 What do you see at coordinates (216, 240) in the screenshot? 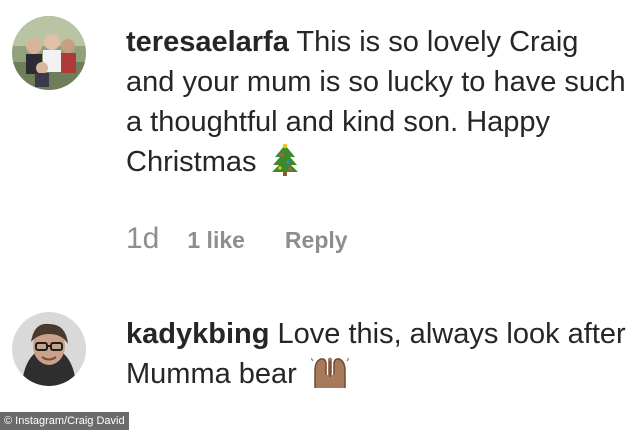
I see `likes-count-button: 1 like` at bounding box center [216, 240].